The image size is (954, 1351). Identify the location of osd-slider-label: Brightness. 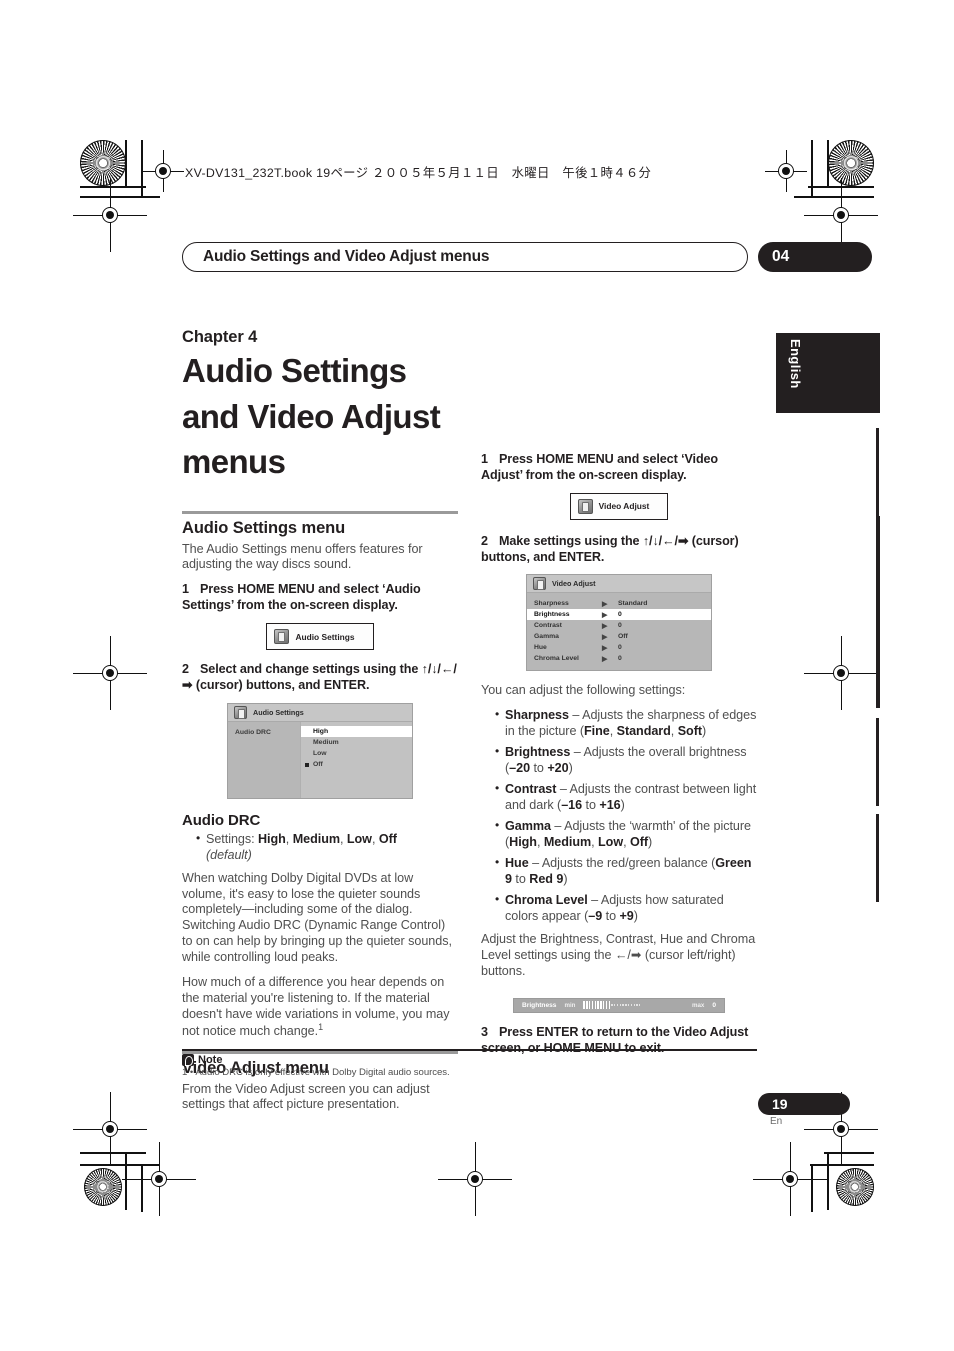
(539, 1005).